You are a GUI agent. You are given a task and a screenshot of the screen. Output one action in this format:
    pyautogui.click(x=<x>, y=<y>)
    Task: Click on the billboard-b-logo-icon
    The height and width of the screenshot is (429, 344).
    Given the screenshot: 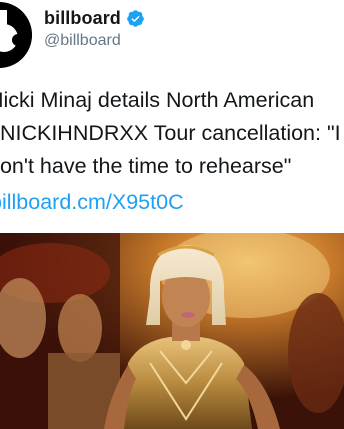 What is the action you would take?
    pyautogui.click(x=16, y=35)
    